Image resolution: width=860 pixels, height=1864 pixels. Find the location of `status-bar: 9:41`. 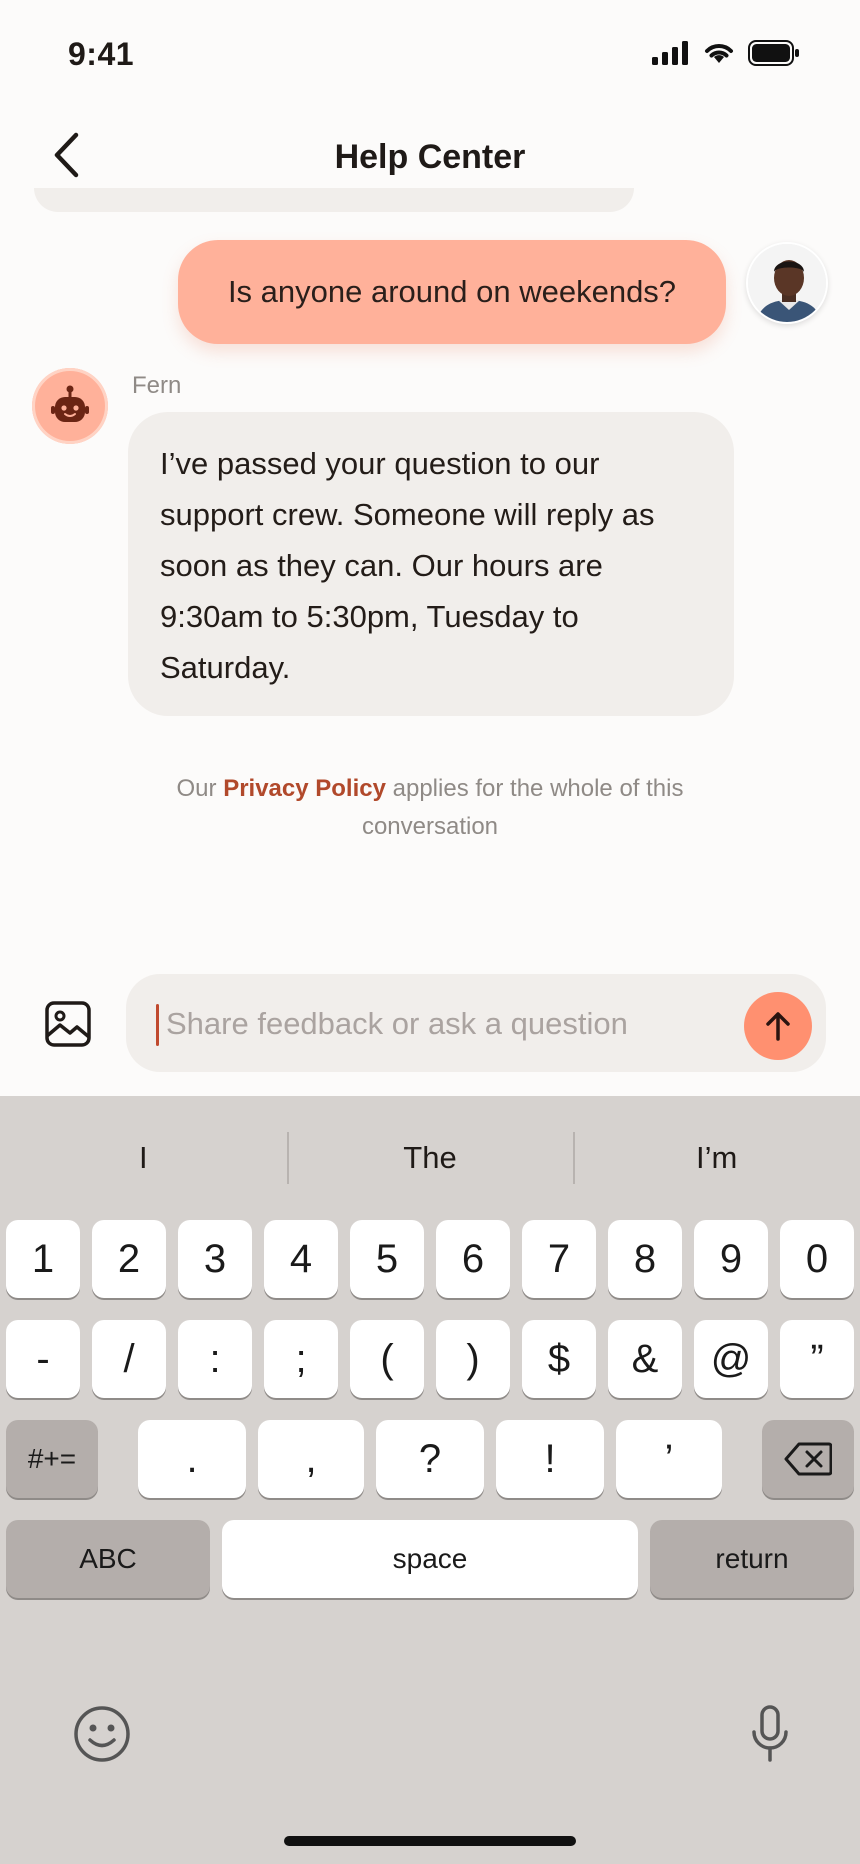

status-bar: 9:41 is located at coordinates (430, 50).